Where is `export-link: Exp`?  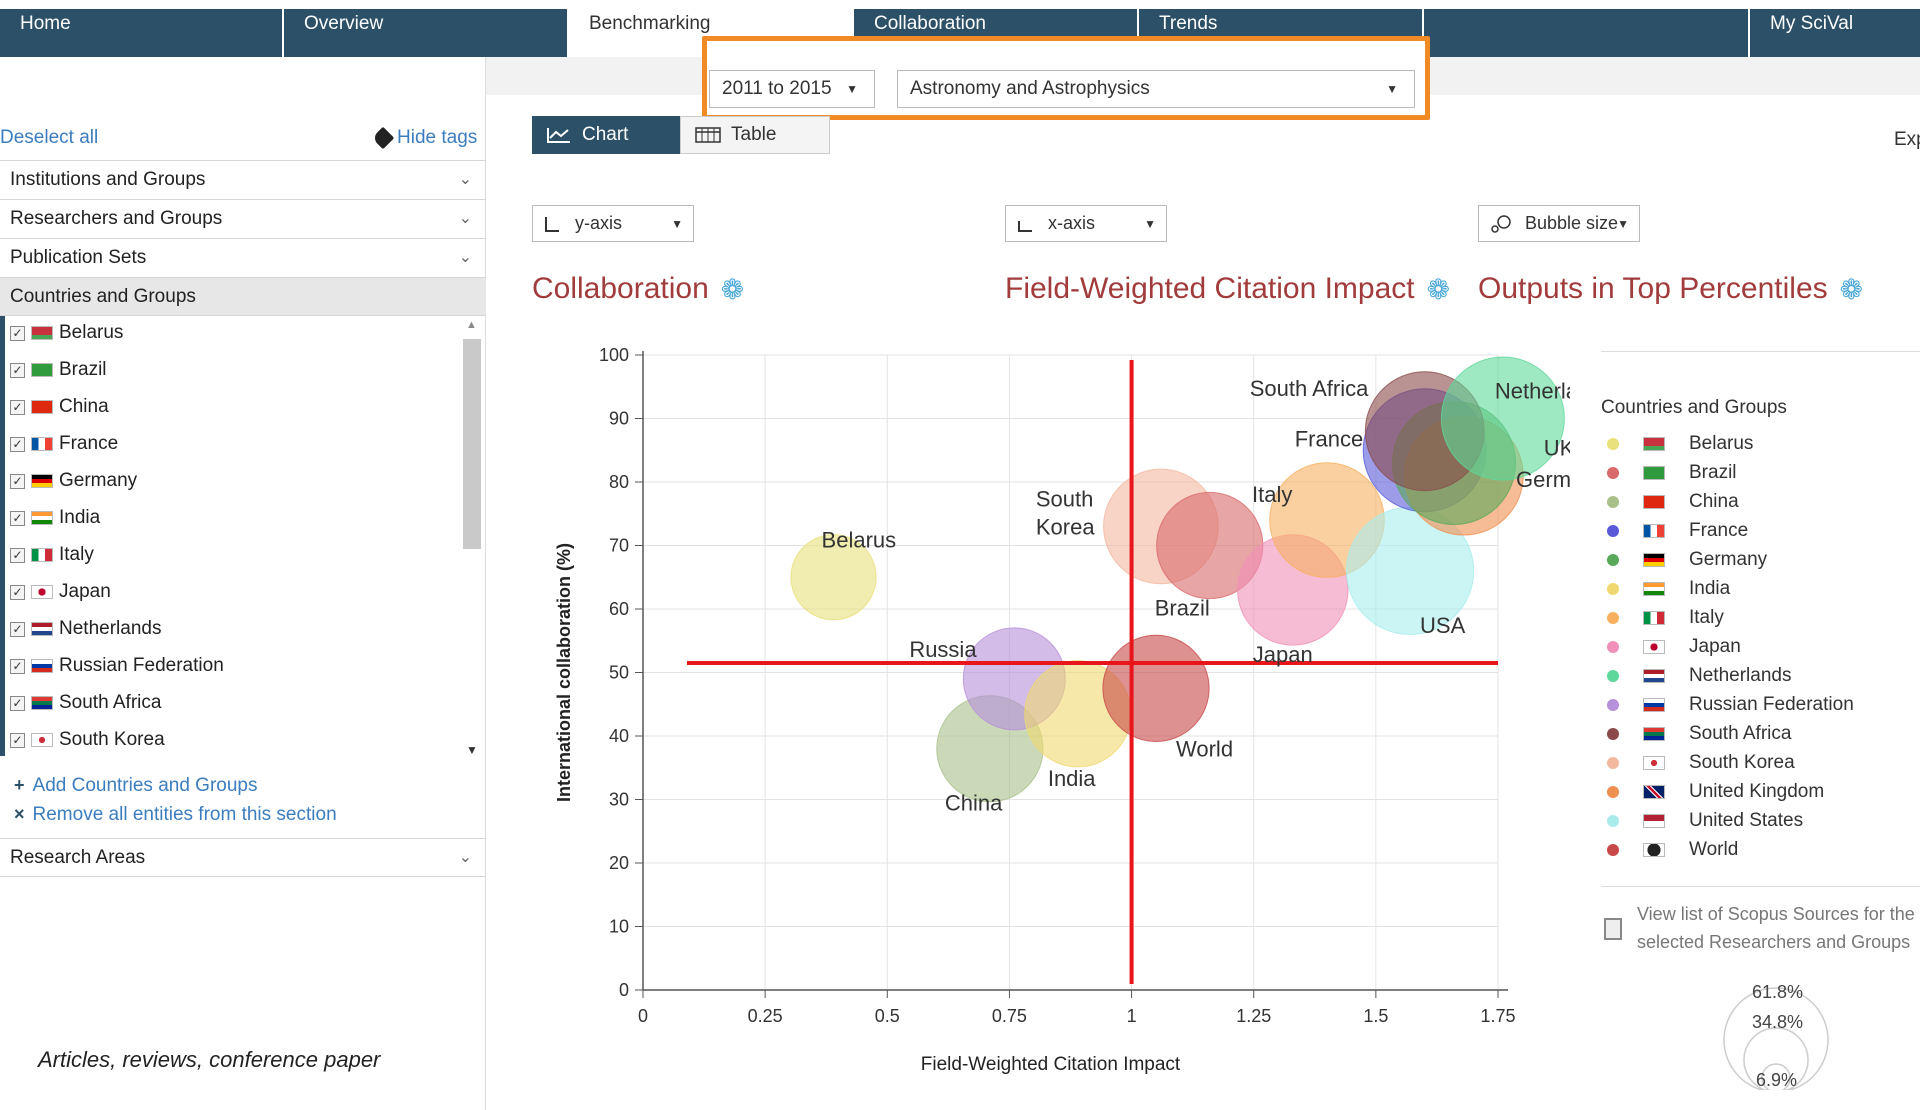
export-link: Exp is located at coordinates (1907, 140).